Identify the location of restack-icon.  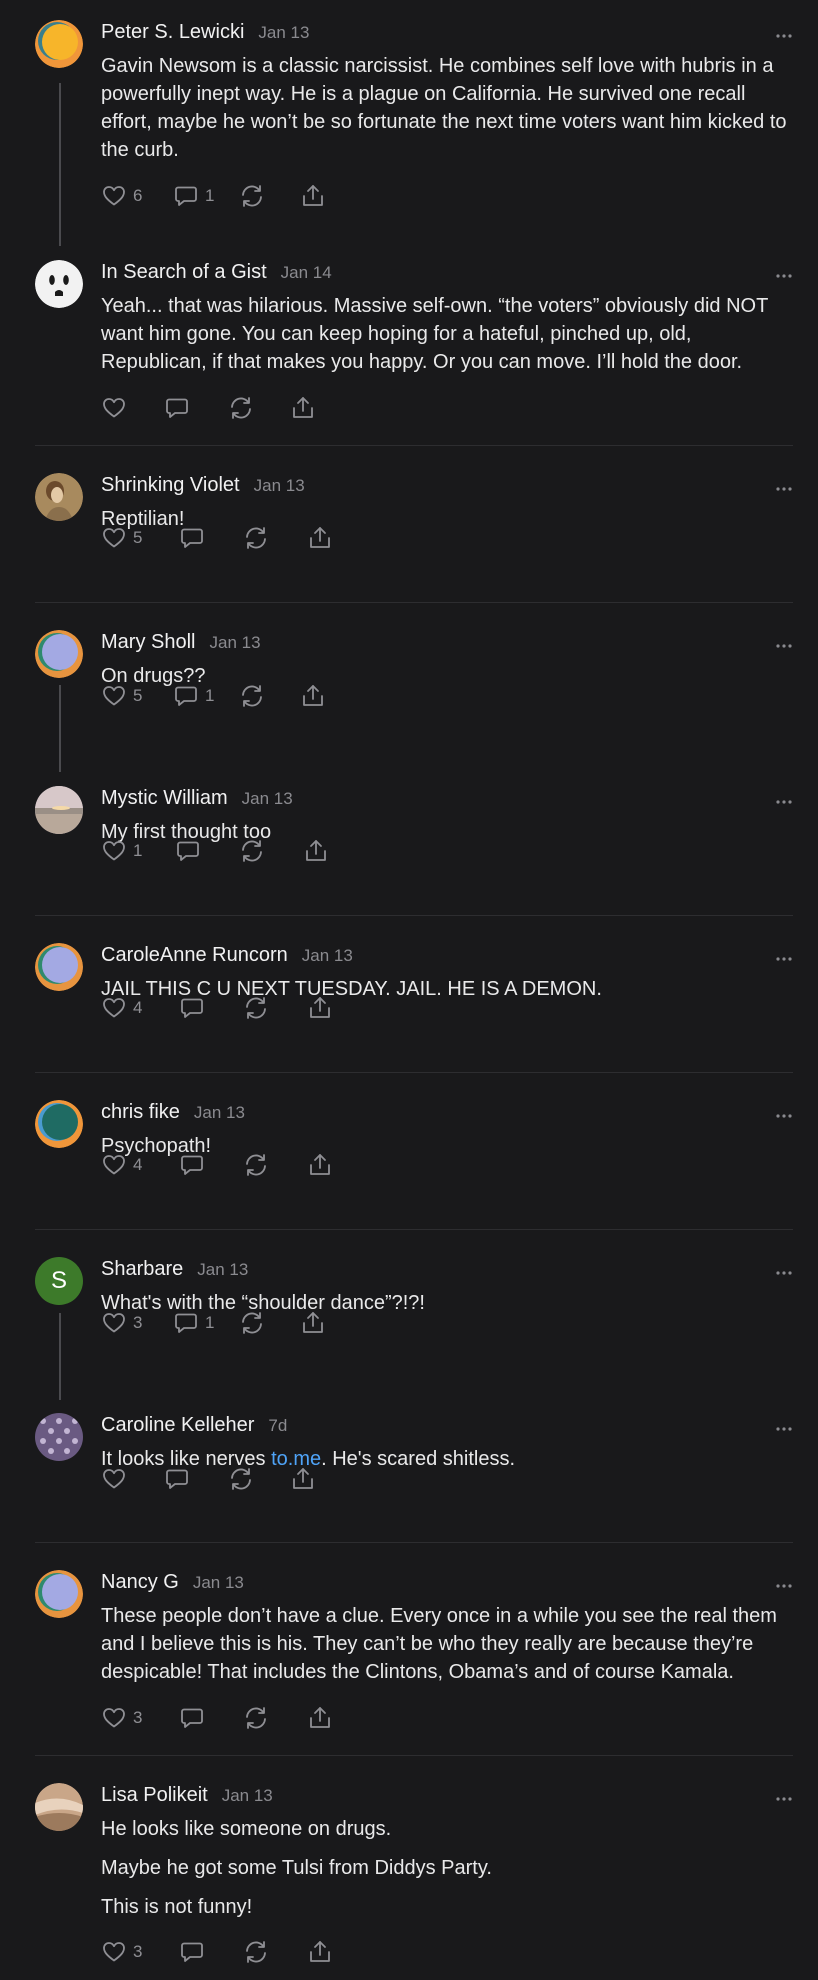
(256, 1008).